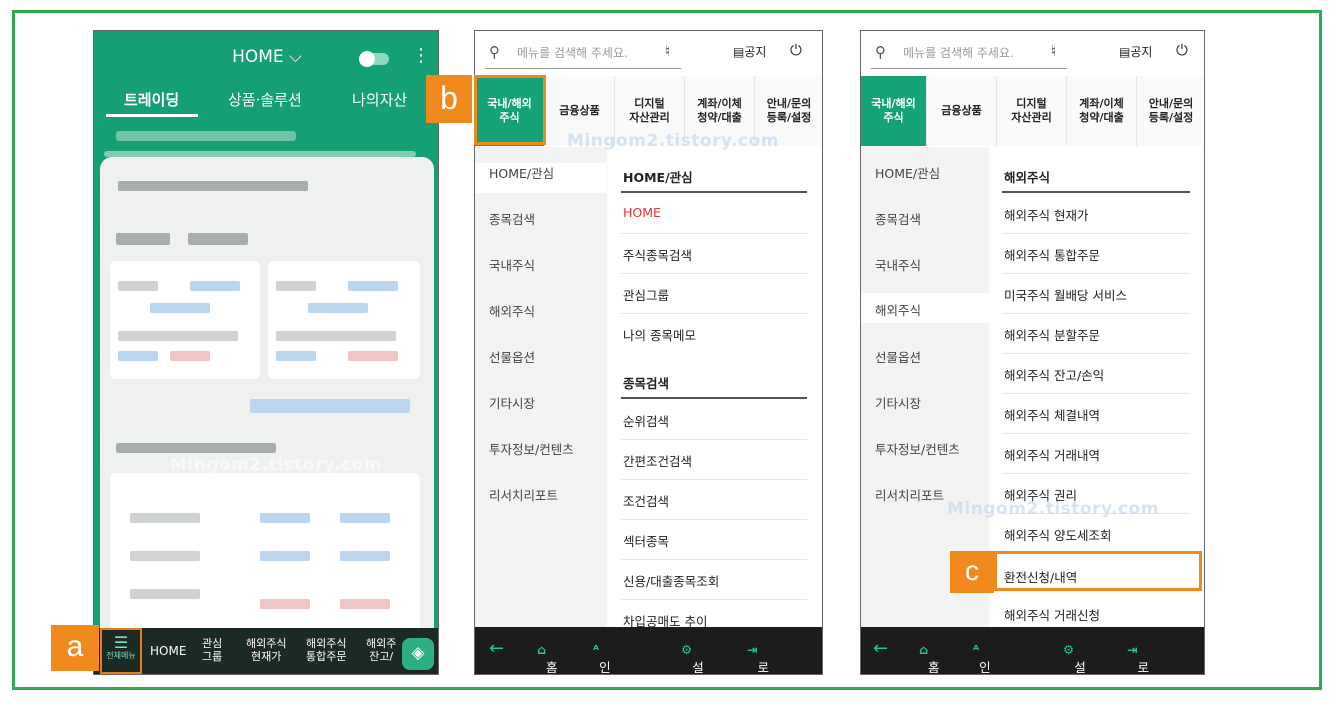 The image size is (1338, 708). Describe the element at coordinates (1170, 111) in the screenshot. I see `tab-info-settings: 안내/문의 등록/설정` at that location.